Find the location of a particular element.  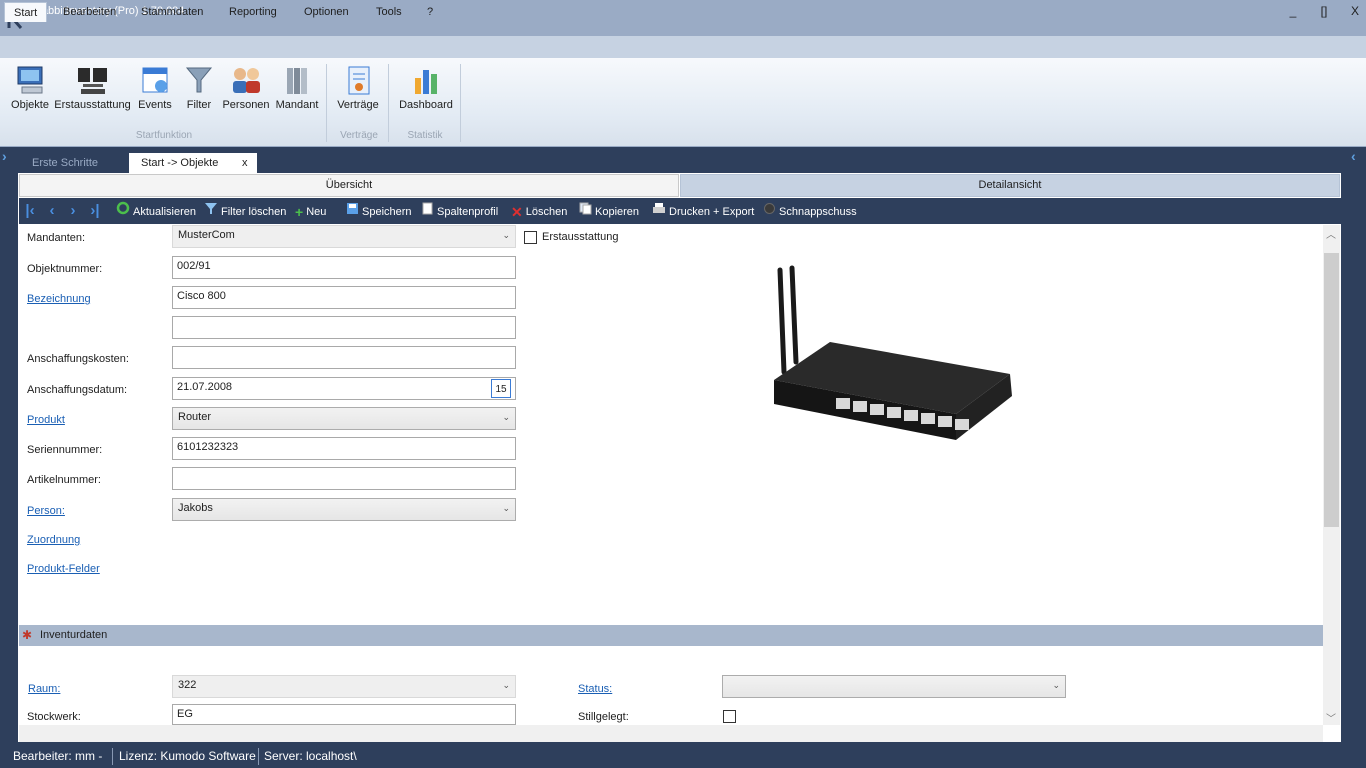

save-icon is located at coordinates (352, 212).